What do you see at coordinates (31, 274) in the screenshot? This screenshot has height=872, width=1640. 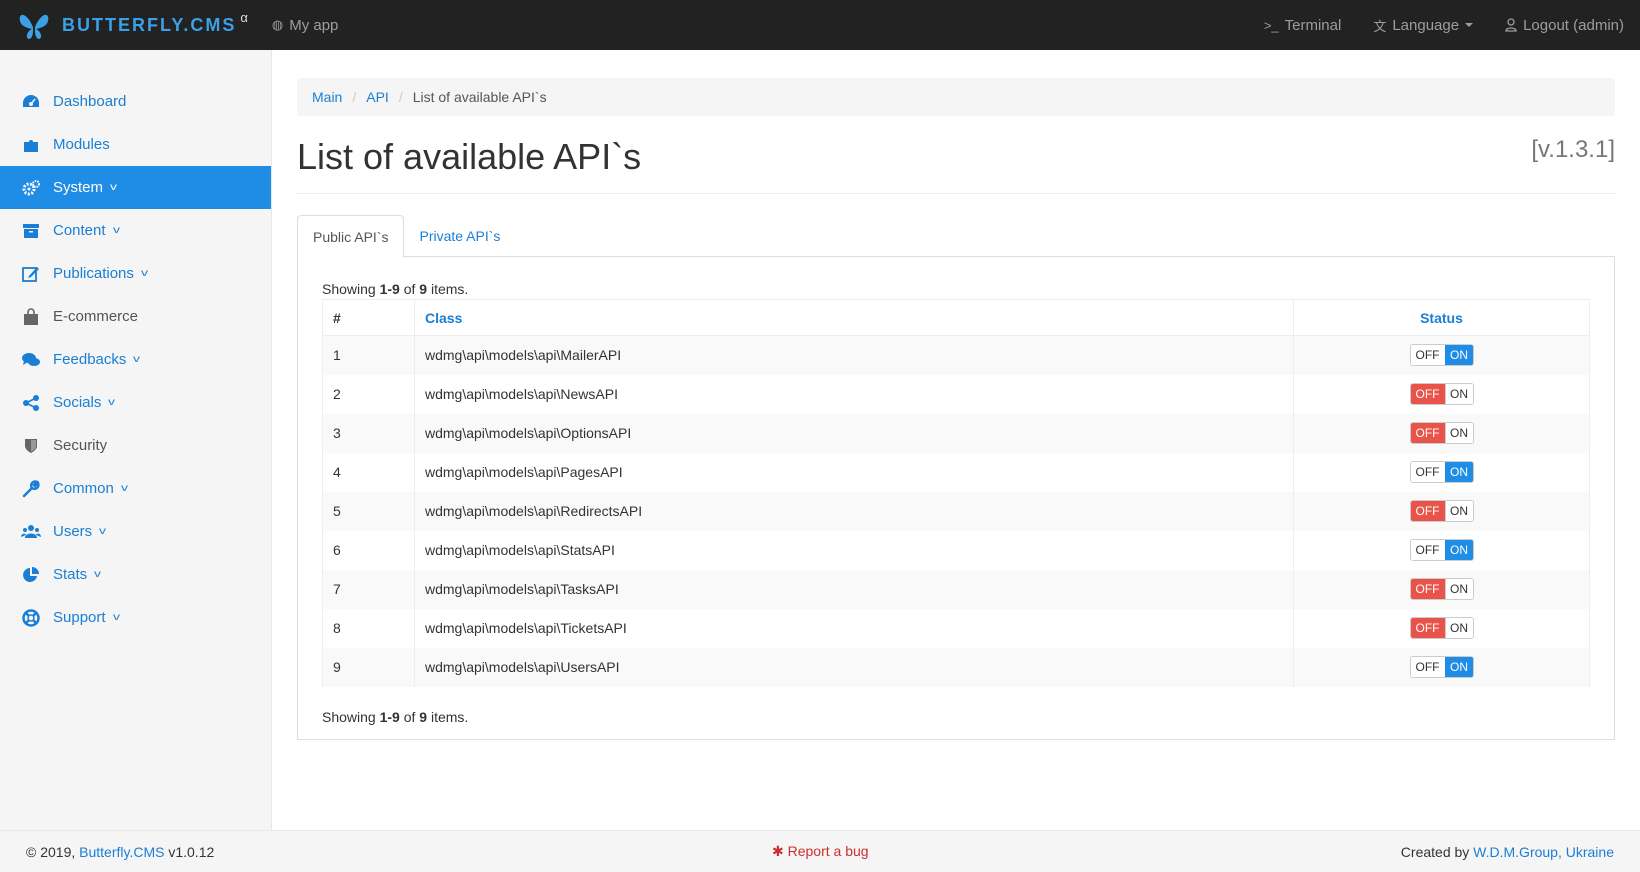 I see `edit-icon` at bounding box center [31, 274].